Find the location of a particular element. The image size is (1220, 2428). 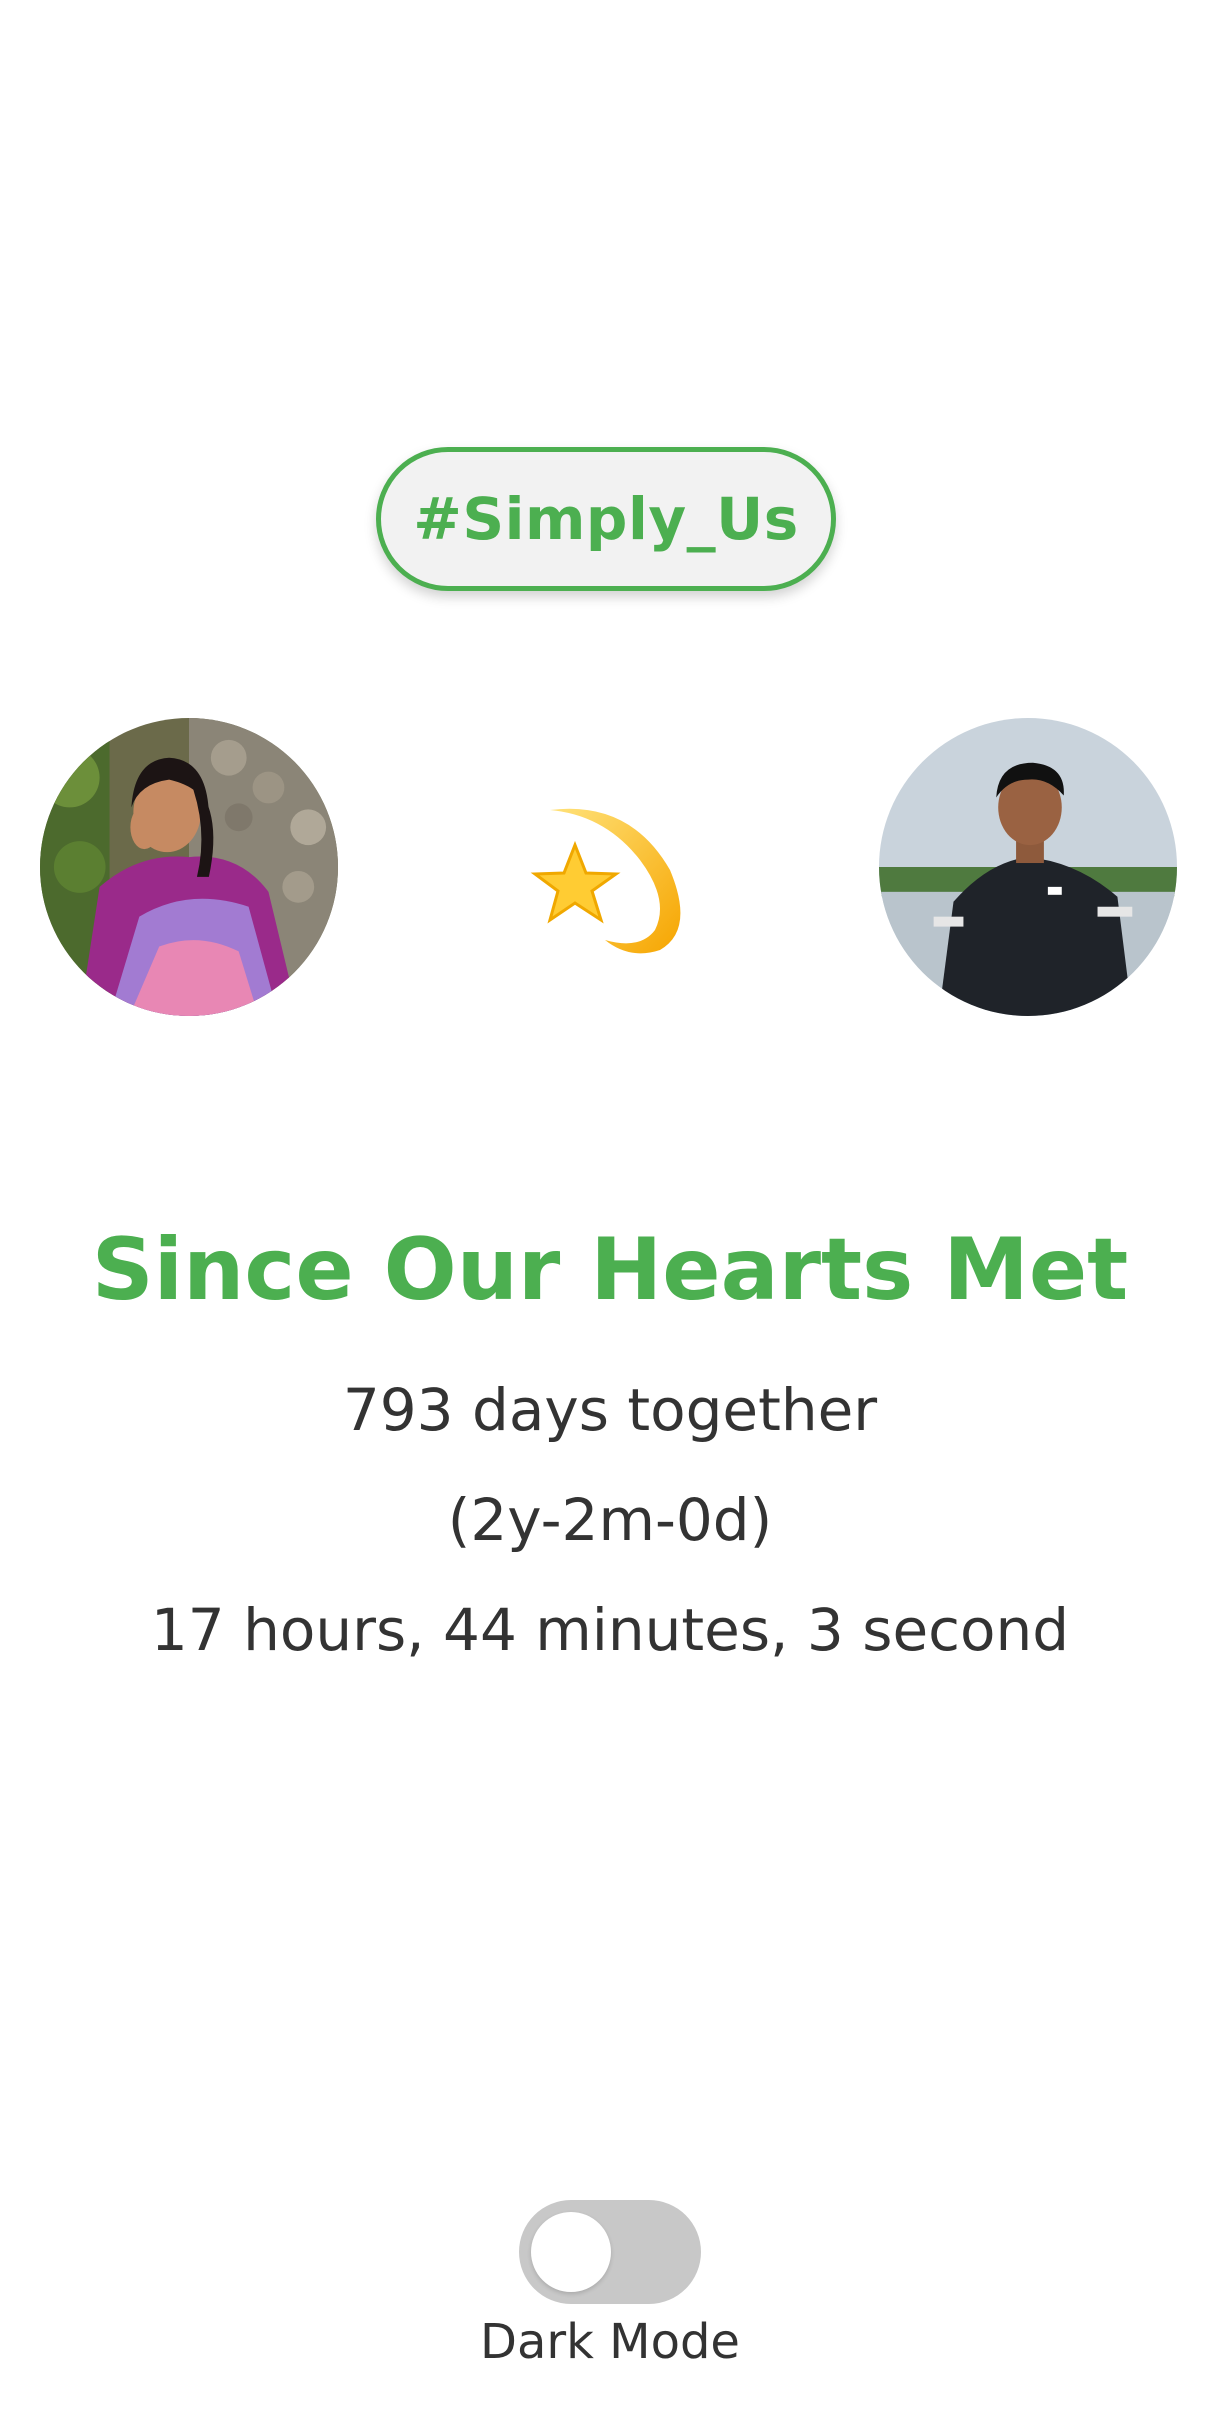

woman-photo-image is located at coordinates (189, 867).